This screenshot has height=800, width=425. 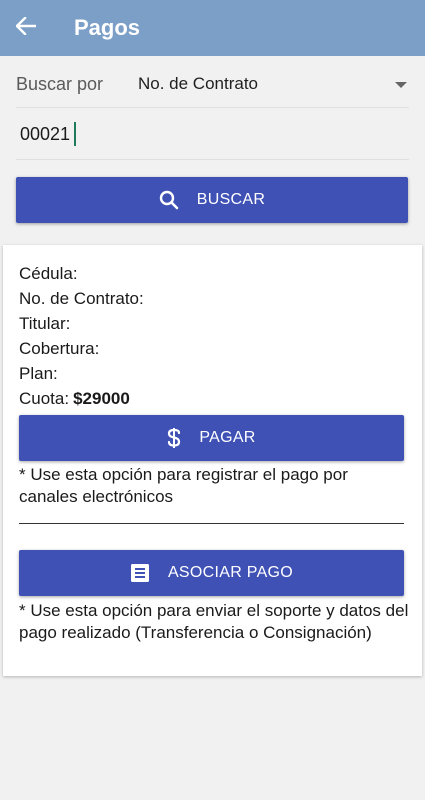 What do you see at coordinates (174, 438) in the screenshot?
I see `dollar-icon` at bounding box center [174, 438].